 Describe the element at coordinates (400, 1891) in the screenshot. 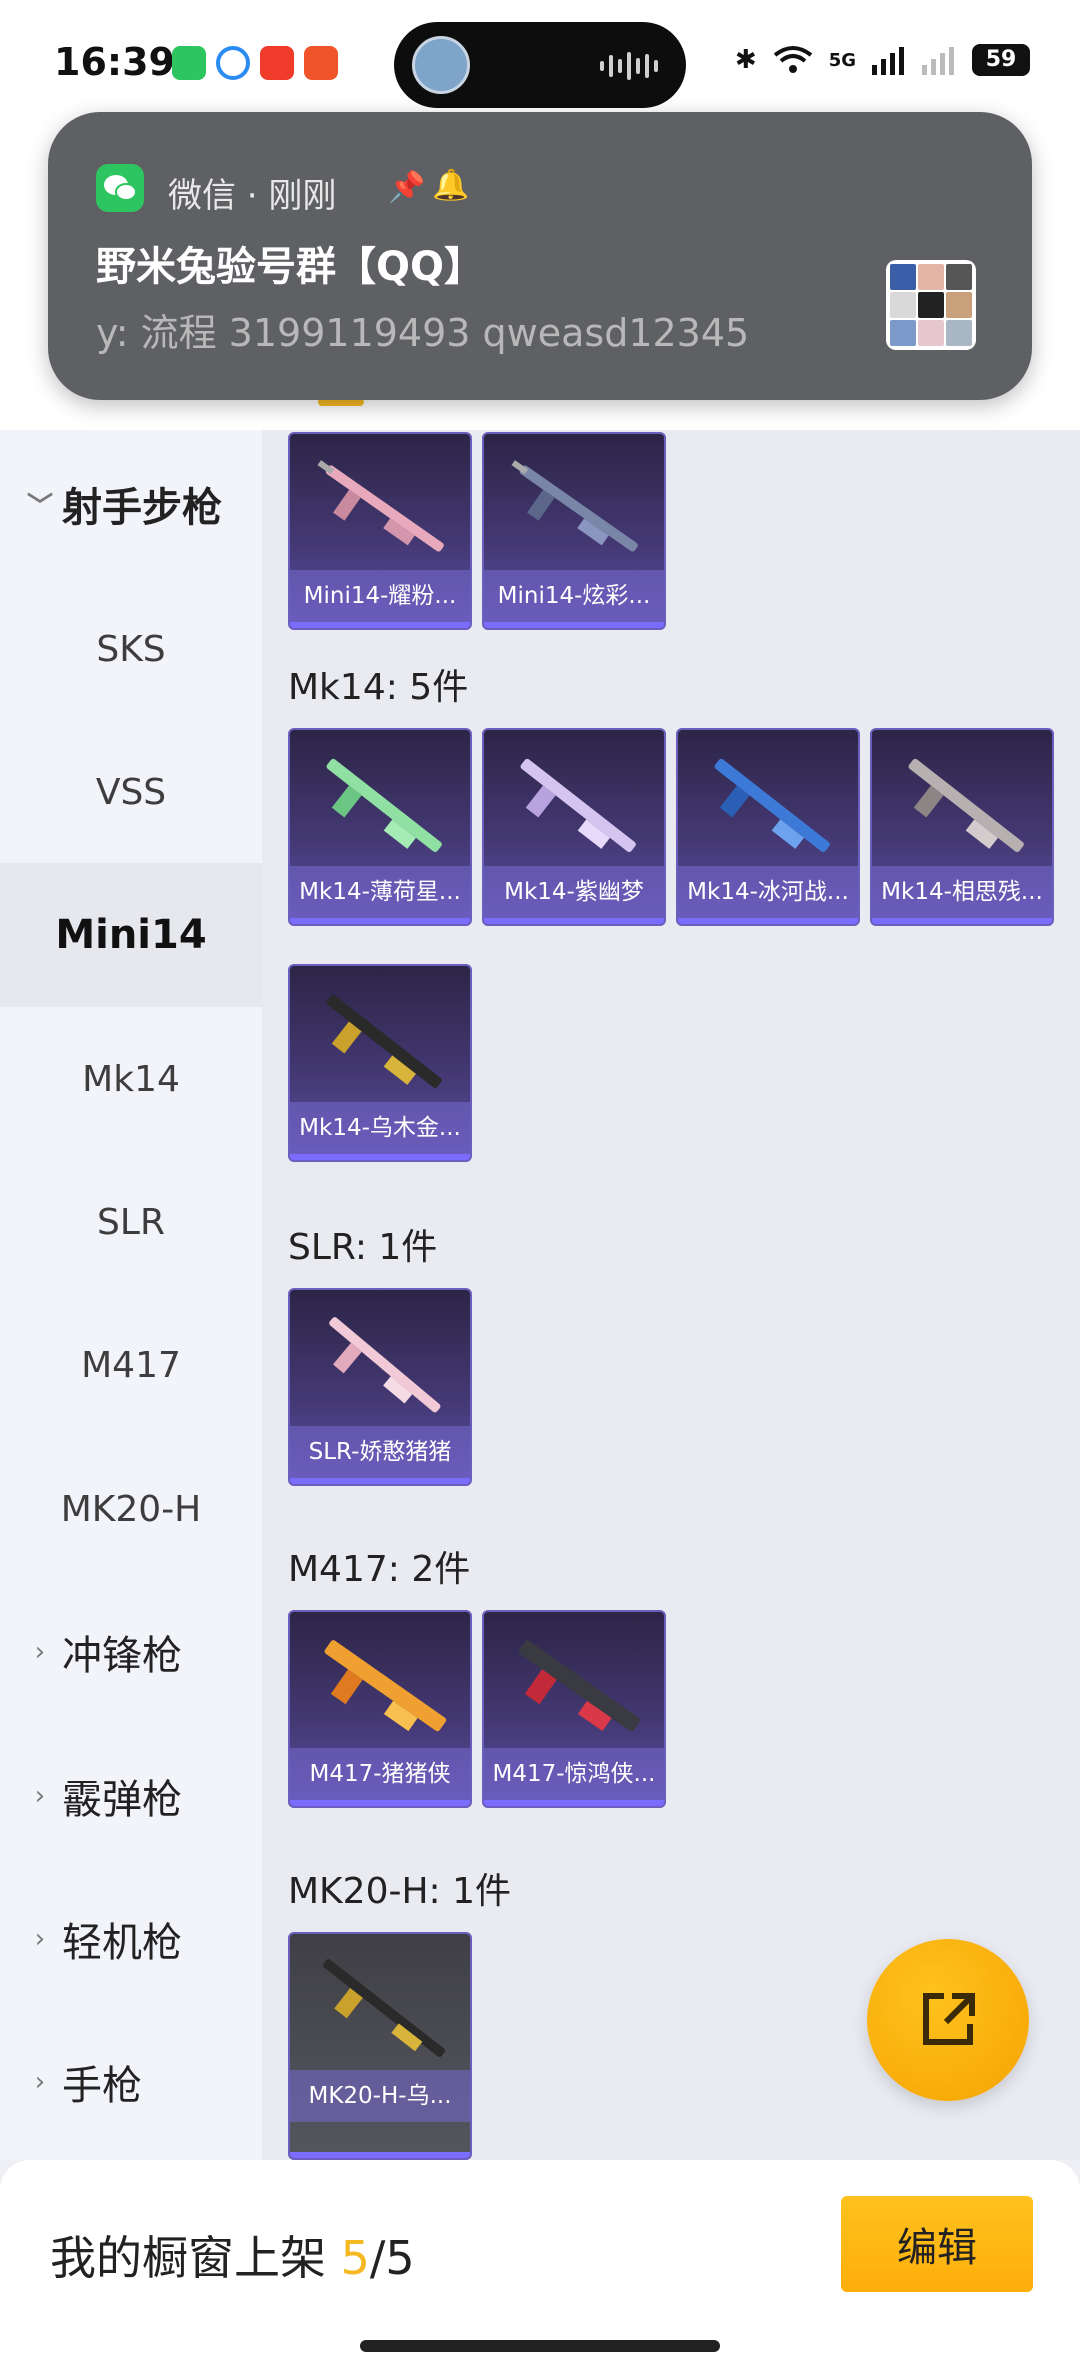

I see `section-title-mk20h: MK20-H: 1件` at that location.